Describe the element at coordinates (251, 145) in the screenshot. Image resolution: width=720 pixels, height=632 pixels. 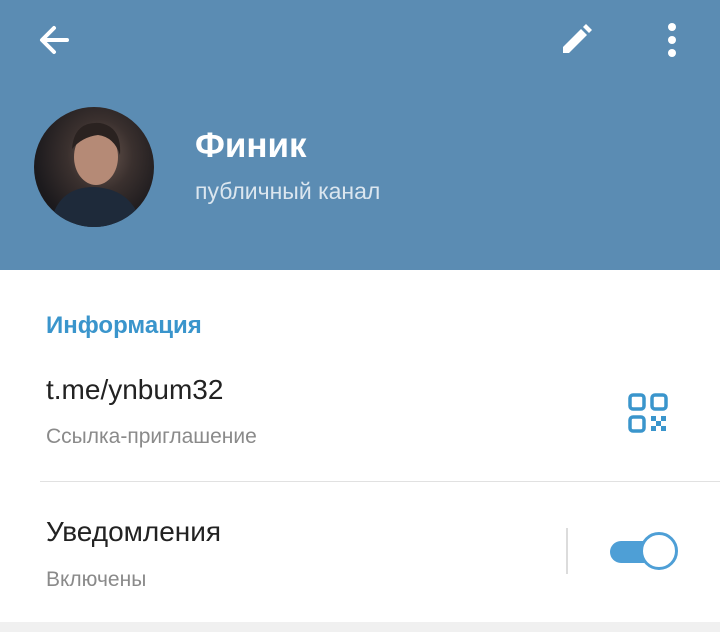
I see `channel-name: Финик` at that location.